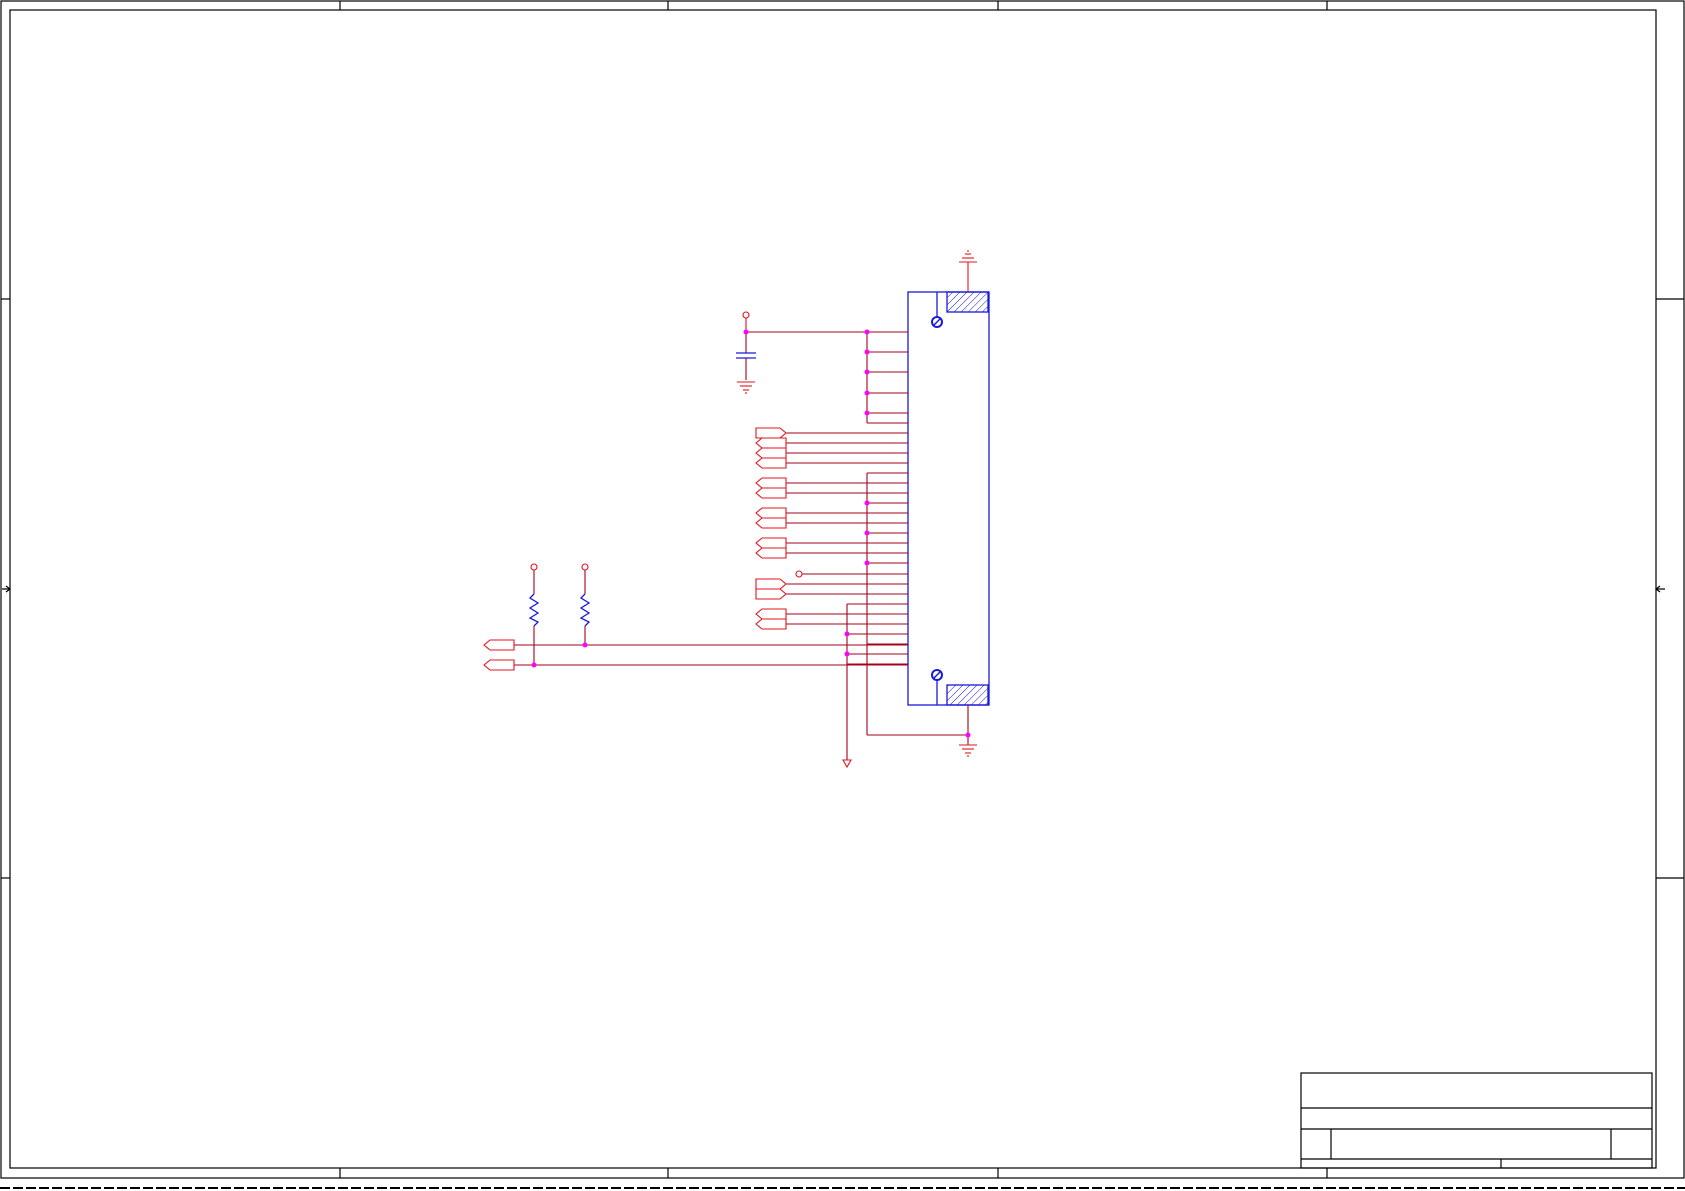  What do you see at coordinates (643, 549) in the screenshot?
I see `off-page-connectors` at bounding box center [643, 549].